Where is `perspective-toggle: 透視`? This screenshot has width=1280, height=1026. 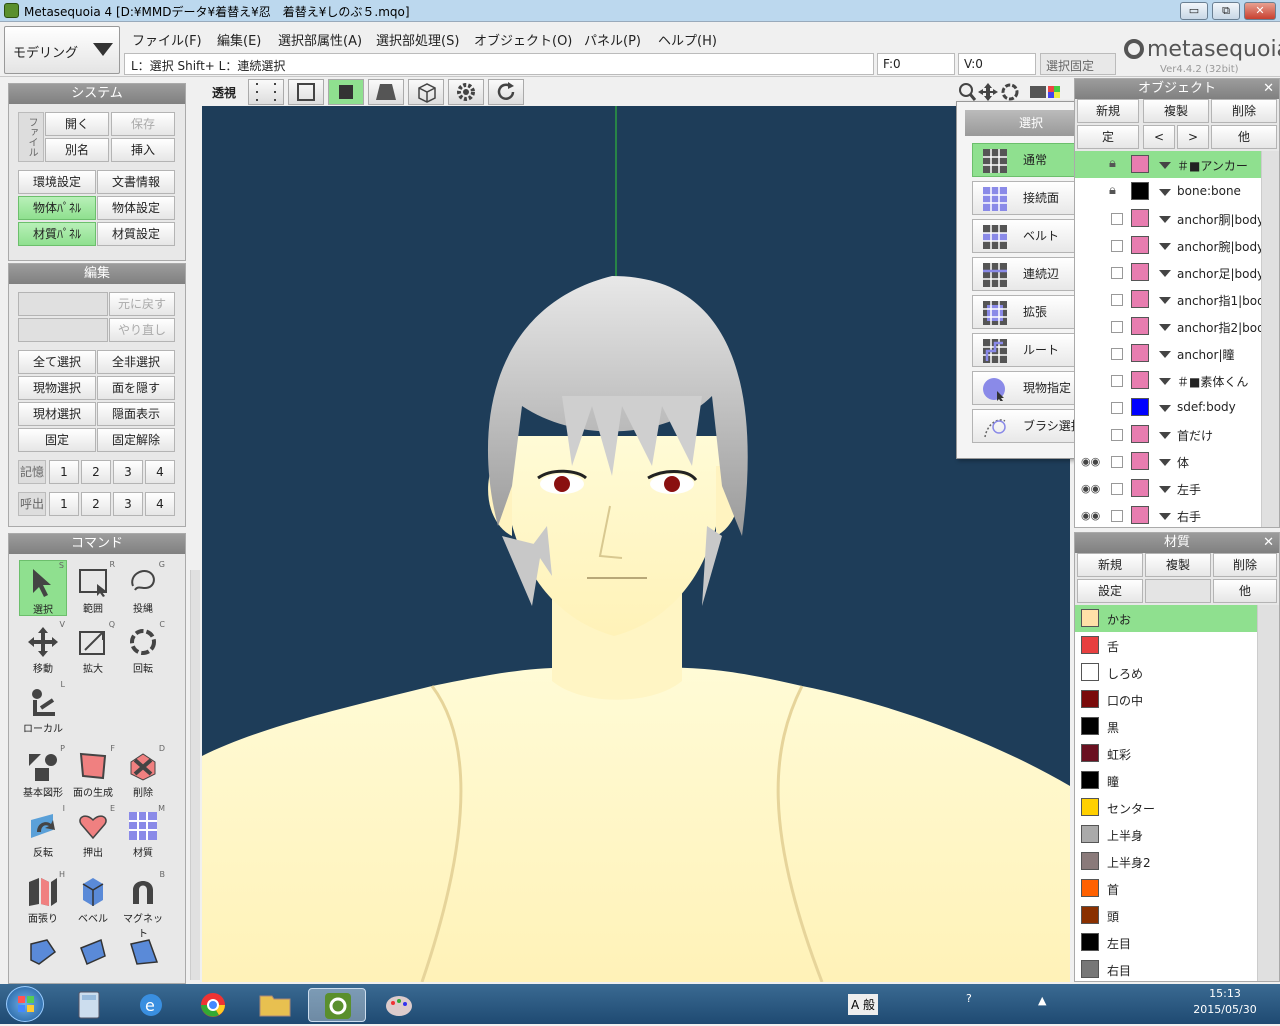
perspective-toggle: 透視 is located at coordinates (224, 92).